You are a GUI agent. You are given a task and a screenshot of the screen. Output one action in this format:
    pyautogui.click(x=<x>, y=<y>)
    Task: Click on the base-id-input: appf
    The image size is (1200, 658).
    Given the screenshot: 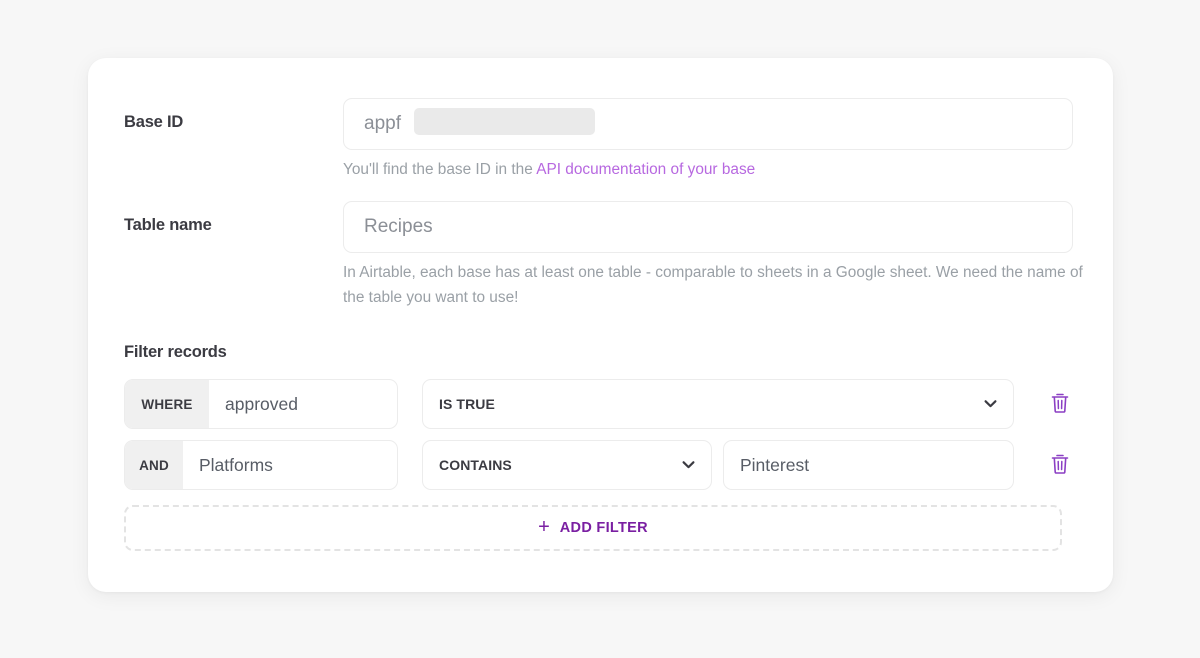 What is the action you would take?
    pyautogui.click(x=708, y=124)
    